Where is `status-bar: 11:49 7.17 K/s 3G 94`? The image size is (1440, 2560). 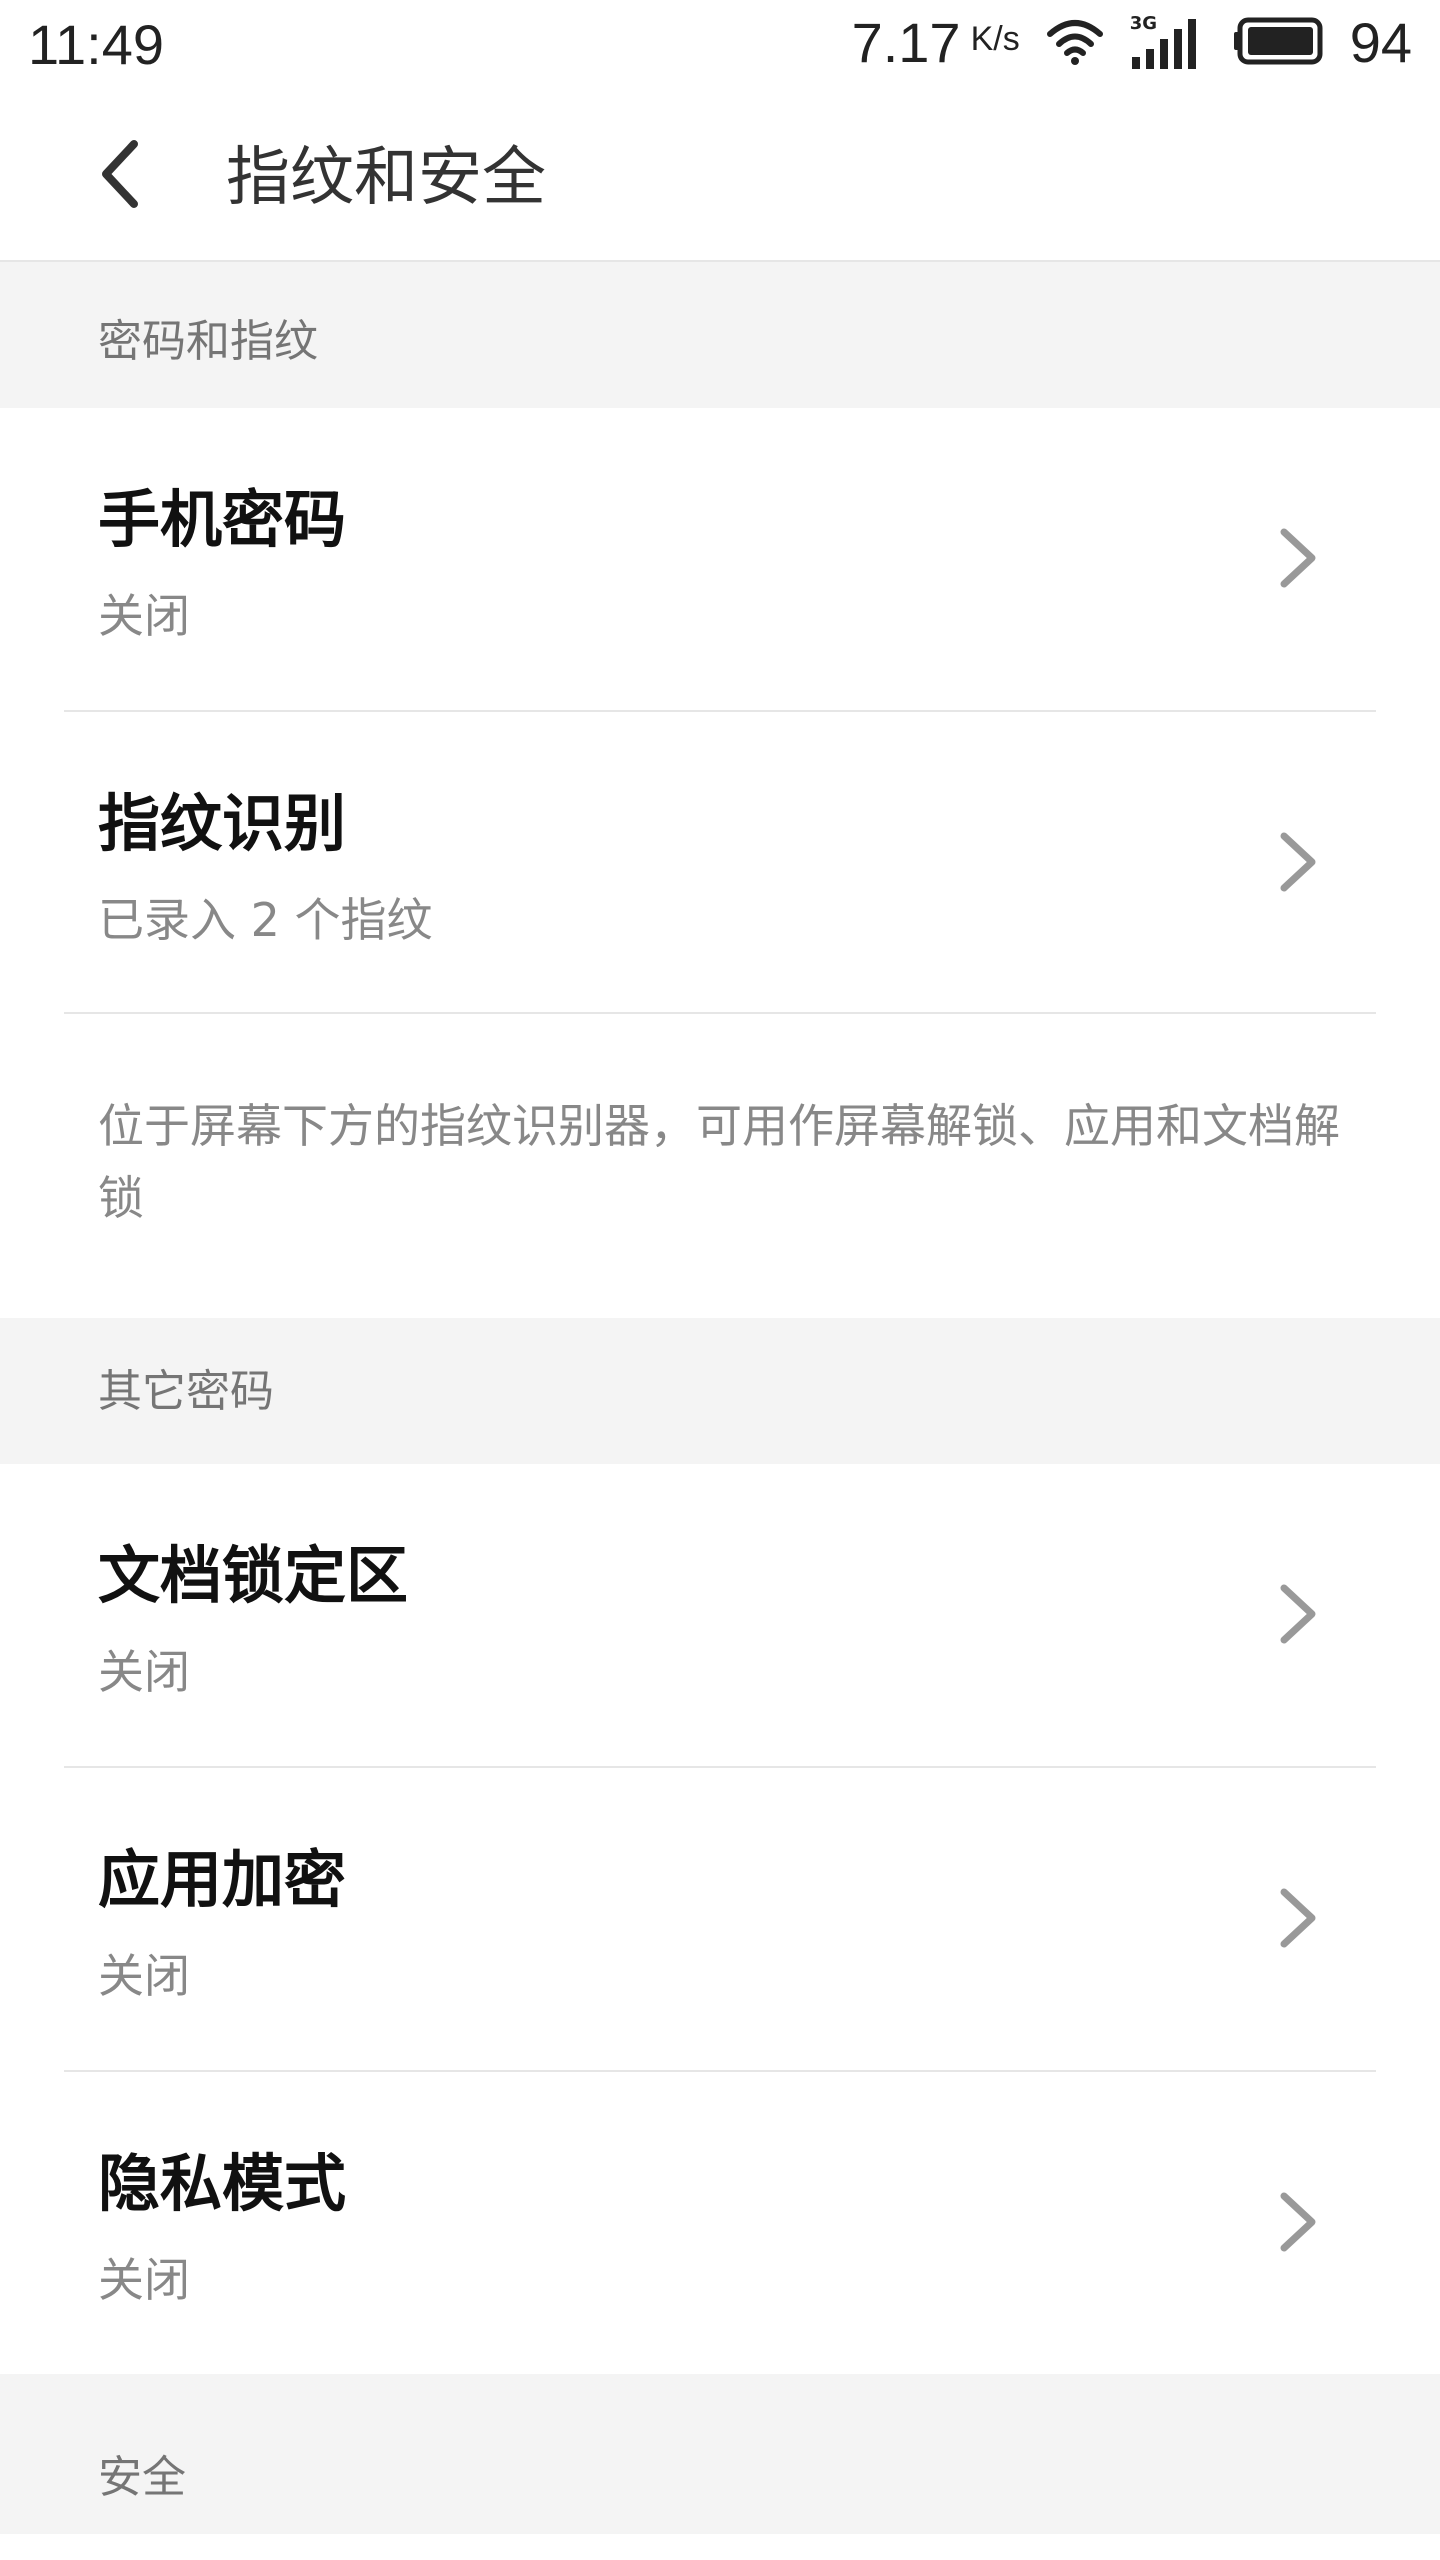 status-bar: 11:49 7.17 K/s 3G 94 is located at coordinates (720, 46).